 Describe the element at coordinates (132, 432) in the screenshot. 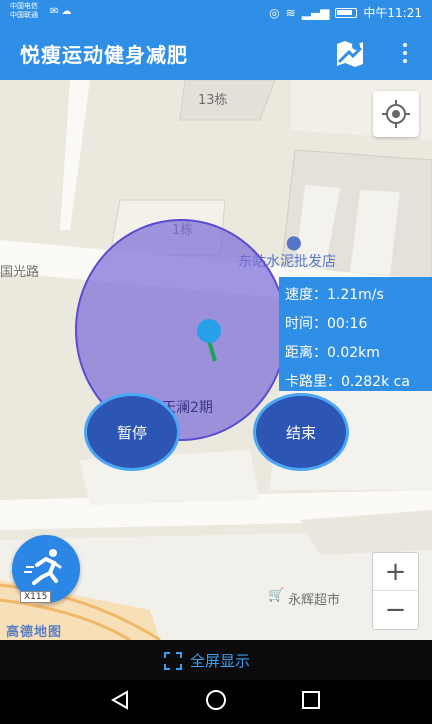

I see `pause-button: 暂停` at that location.